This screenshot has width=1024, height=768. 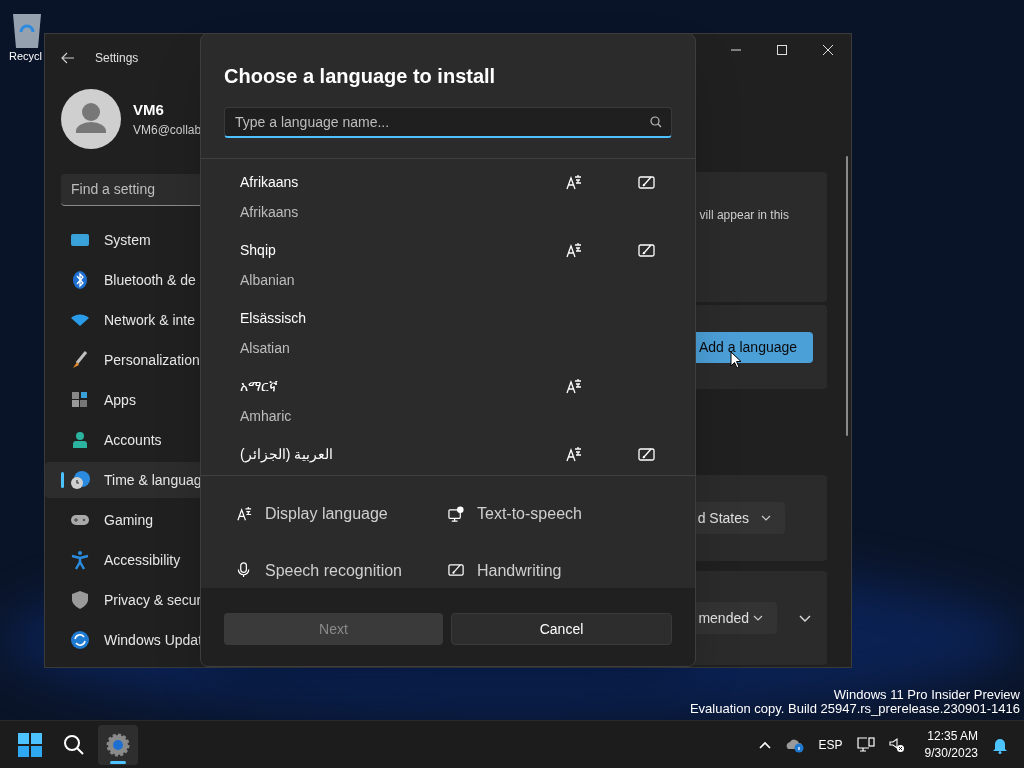 I want to click on language-name: العربية (الجزائر), so click(x=287, y=455).